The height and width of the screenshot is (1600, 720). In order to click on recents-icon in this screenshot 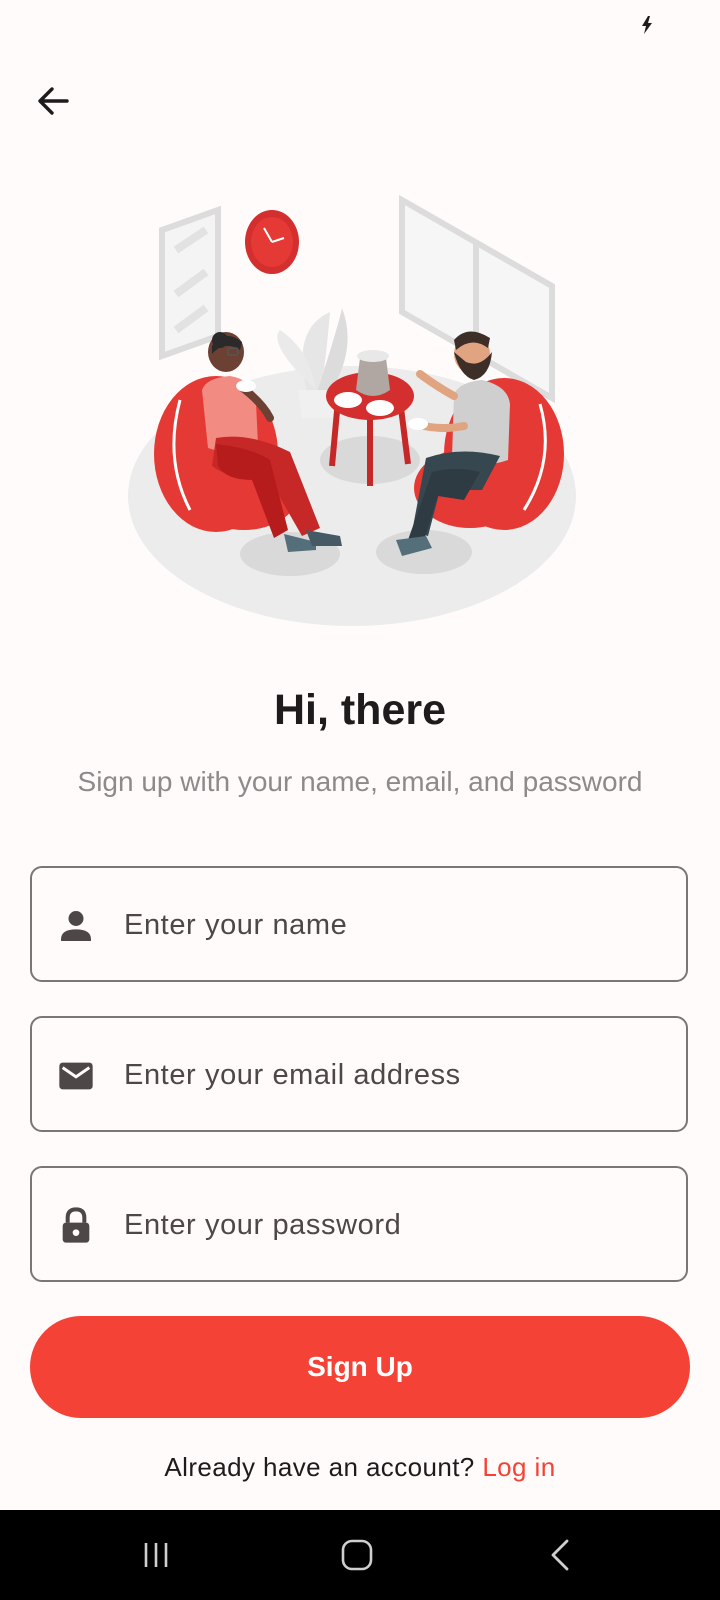, I will do `click(156, 1555)`.